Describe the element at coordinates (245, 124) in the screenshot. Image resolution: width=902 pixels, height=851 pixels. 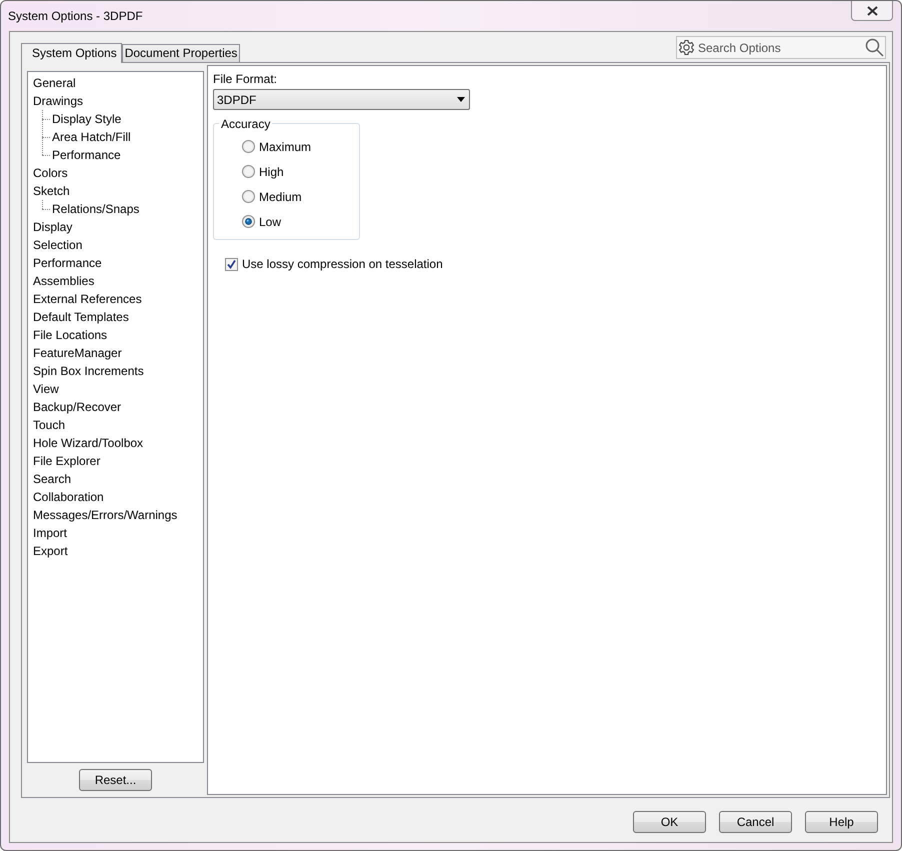
I see `group-title: Accuracy` at that location.